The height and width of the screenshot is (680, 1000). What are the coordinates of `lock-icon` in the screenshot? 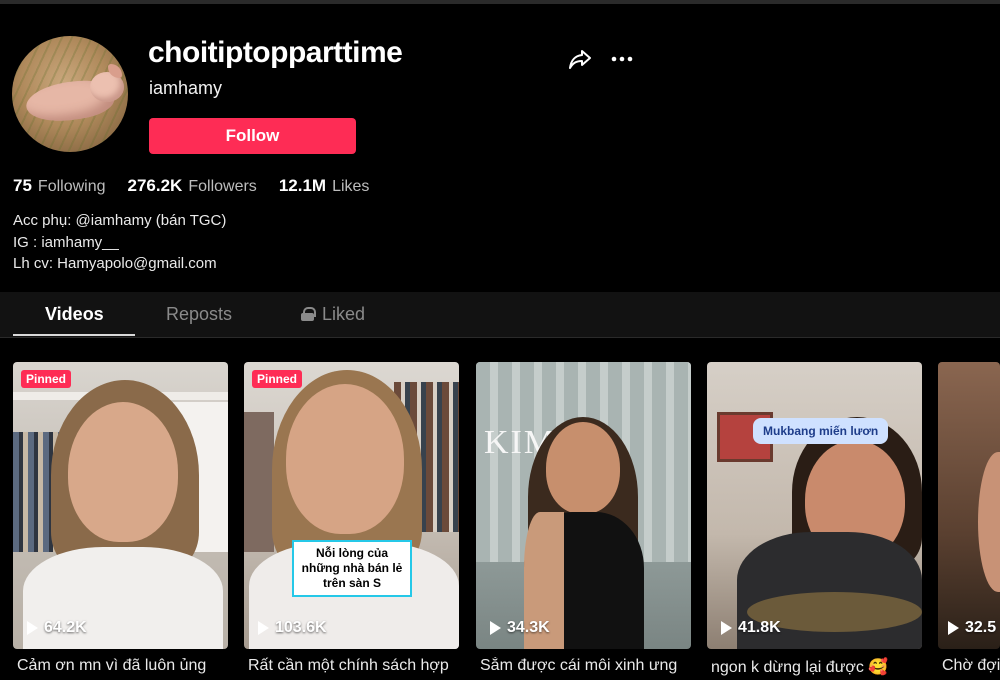 It's located at (308, 314).